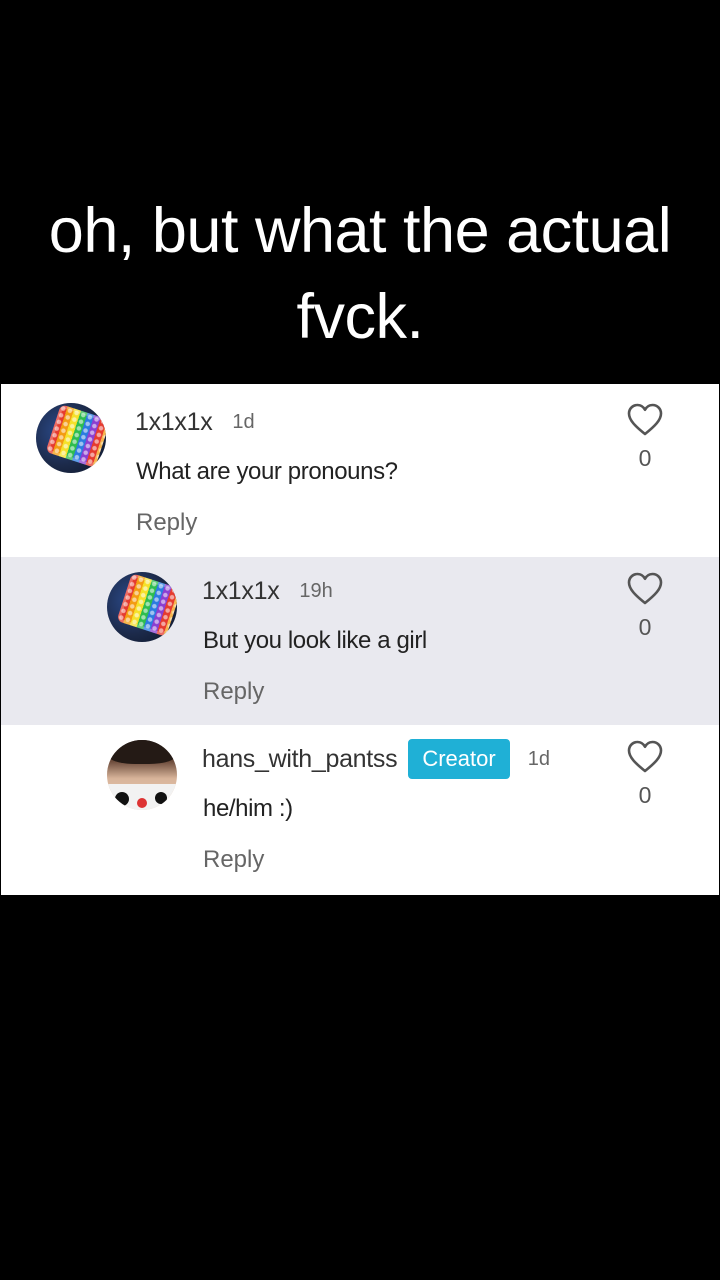  Describe the element at coordinates (316, 591) in the screenshot. I see `comment-time: 19h` at that location.